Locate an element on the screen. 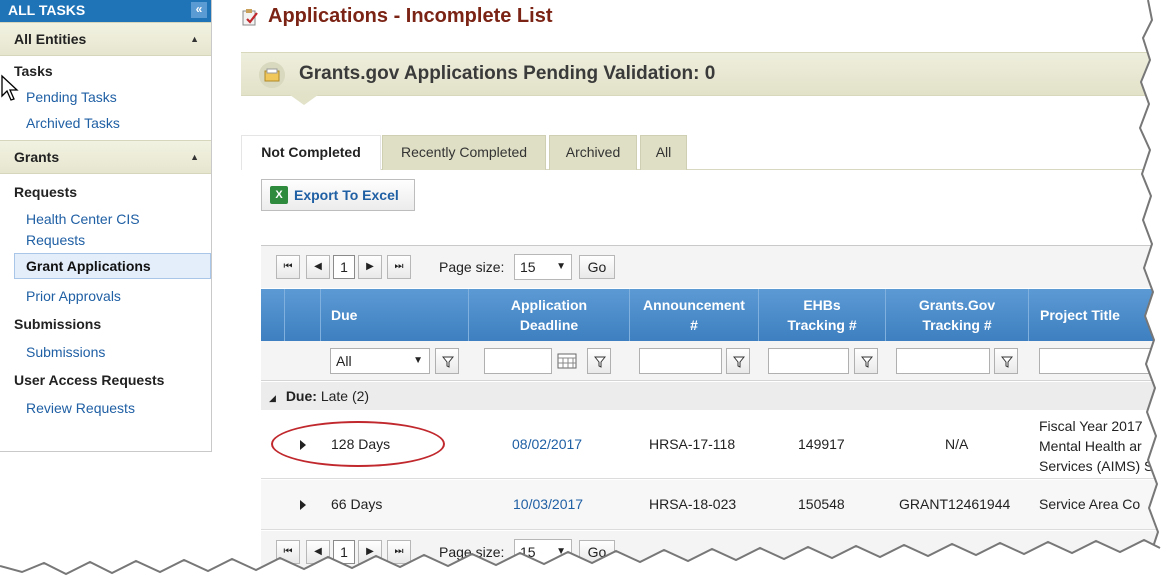  col-label: Project Title is located at coordinates (1080, 315).